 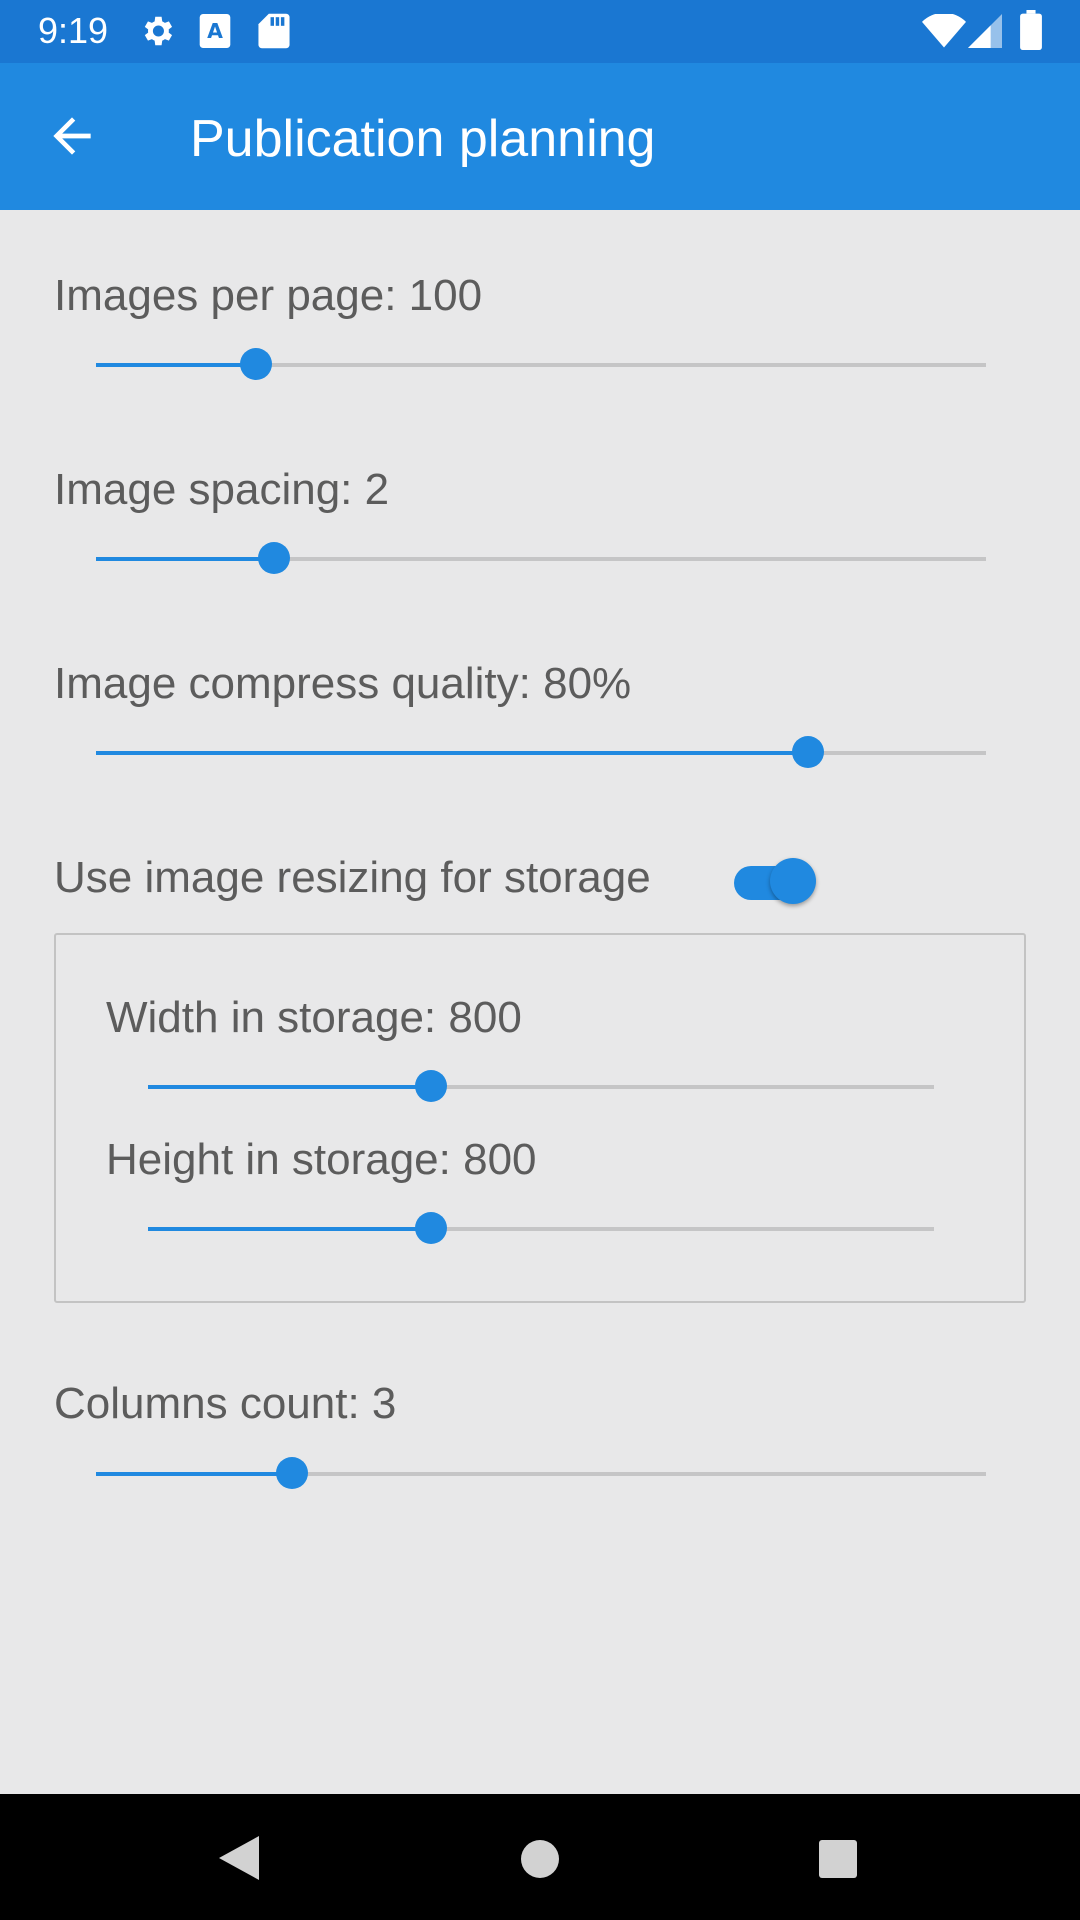 I want to click on resize-toggle-label: Use image resizing for storage, so click(x=352, y=877).